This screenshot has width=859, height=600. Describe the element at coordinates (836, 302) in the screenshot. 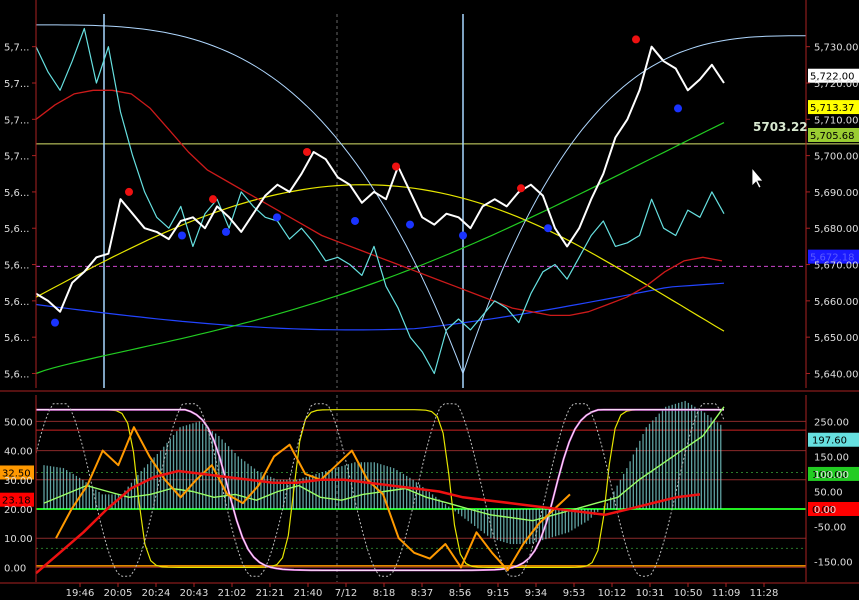

I see `price-right-tick-label: 5,660.00` at that location.